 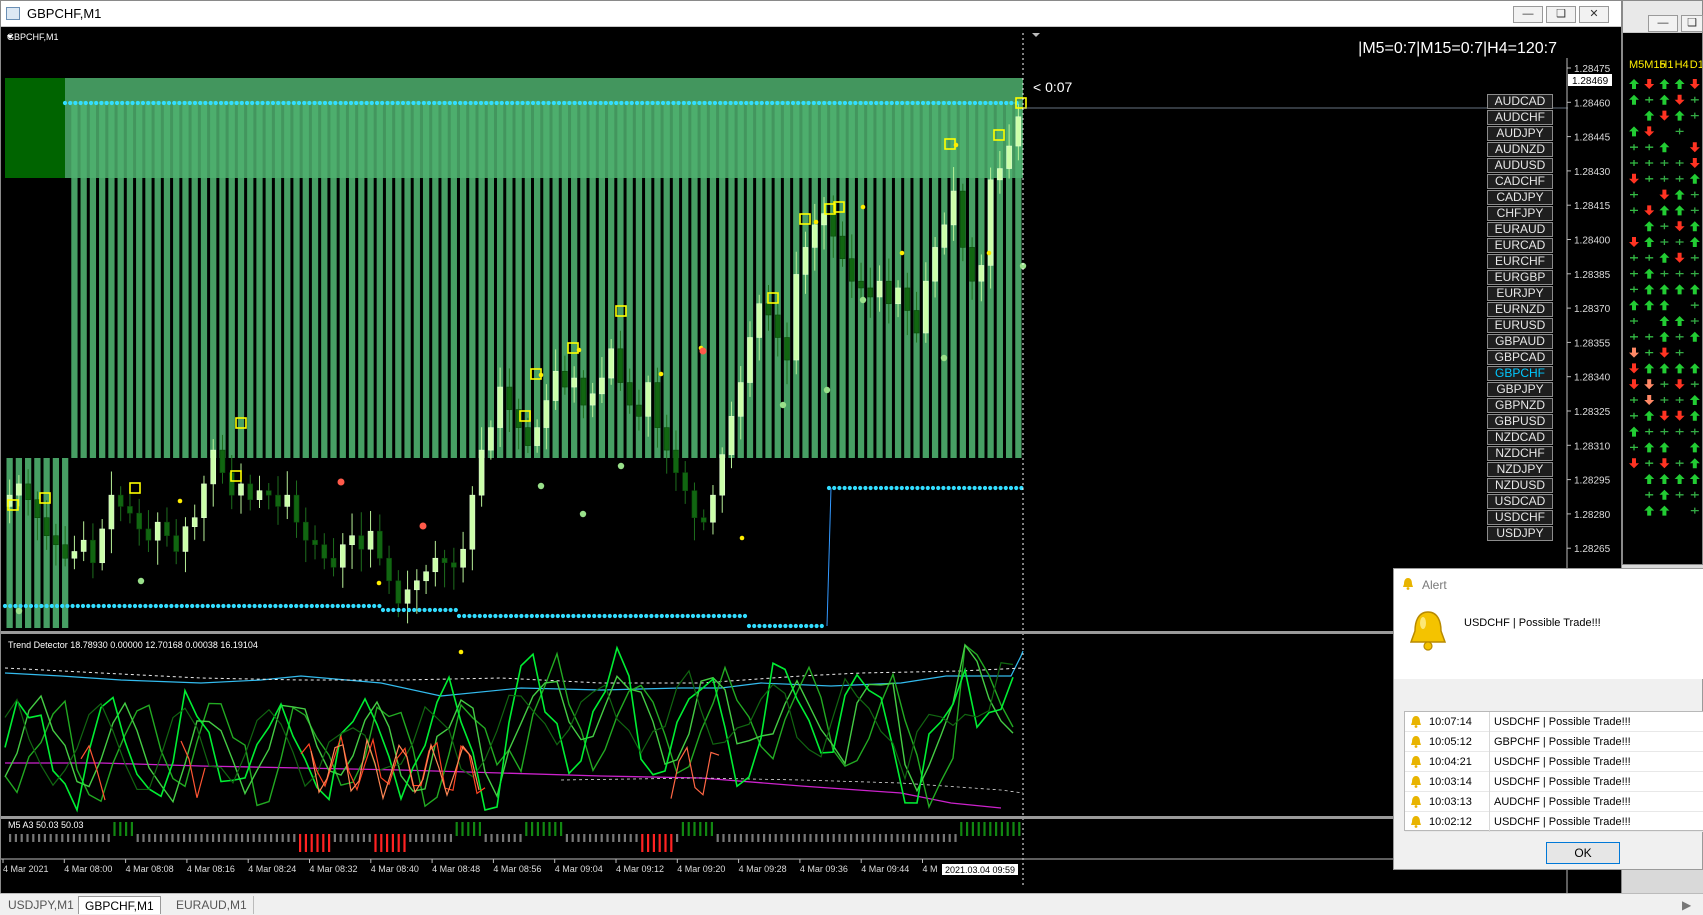 What do you see at coordinates (1520, 501) in the screenshot?
I see `pair-button-usdcad: USDCAD` at bounding box center [1520, 501].